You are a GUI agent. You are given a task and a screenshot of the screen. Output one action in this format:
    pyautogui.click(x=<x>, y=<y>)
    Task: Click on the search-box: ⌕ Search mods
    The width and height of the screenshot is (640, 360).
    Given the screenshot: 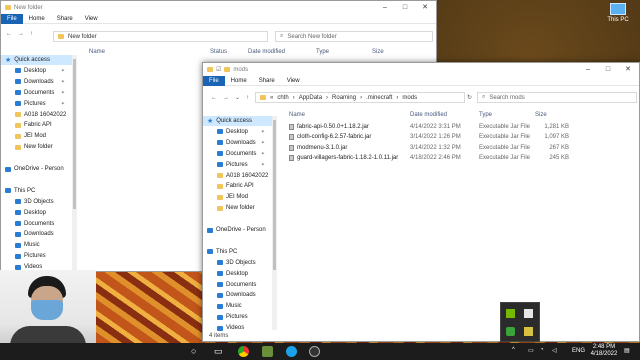 What is the action you would take?
    pyautogui.click(x=557, y=97)
    